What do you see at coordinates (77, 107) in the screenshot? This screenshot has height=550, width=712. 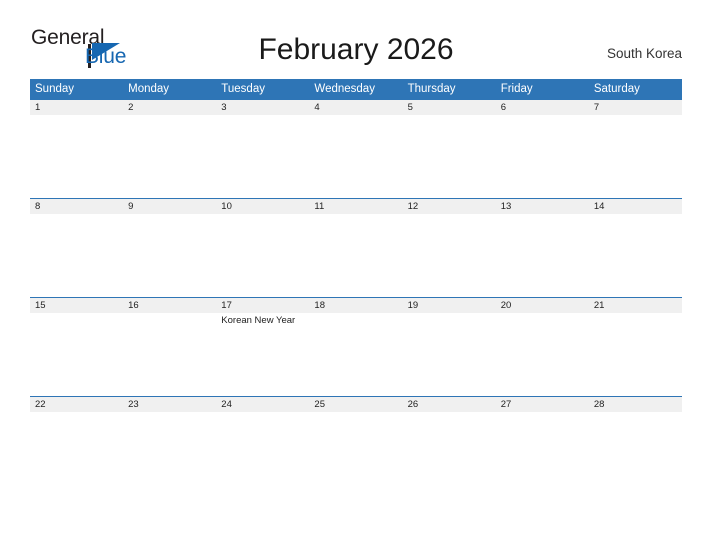 I see `day-number-band: 1` at bounding box center [77, 107].